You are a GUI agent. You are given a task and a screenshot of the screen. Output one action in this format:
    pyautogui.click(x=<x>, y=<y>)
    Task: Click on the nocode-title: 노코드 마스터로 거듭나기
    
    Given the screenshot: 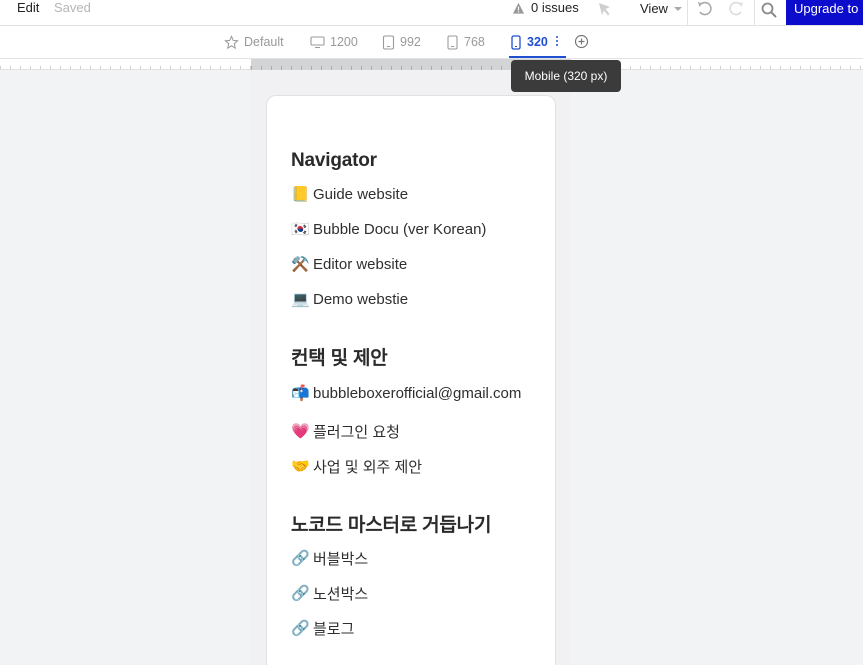 What is the action you would take?
    pyautogui.click(x=391, y=525)
    